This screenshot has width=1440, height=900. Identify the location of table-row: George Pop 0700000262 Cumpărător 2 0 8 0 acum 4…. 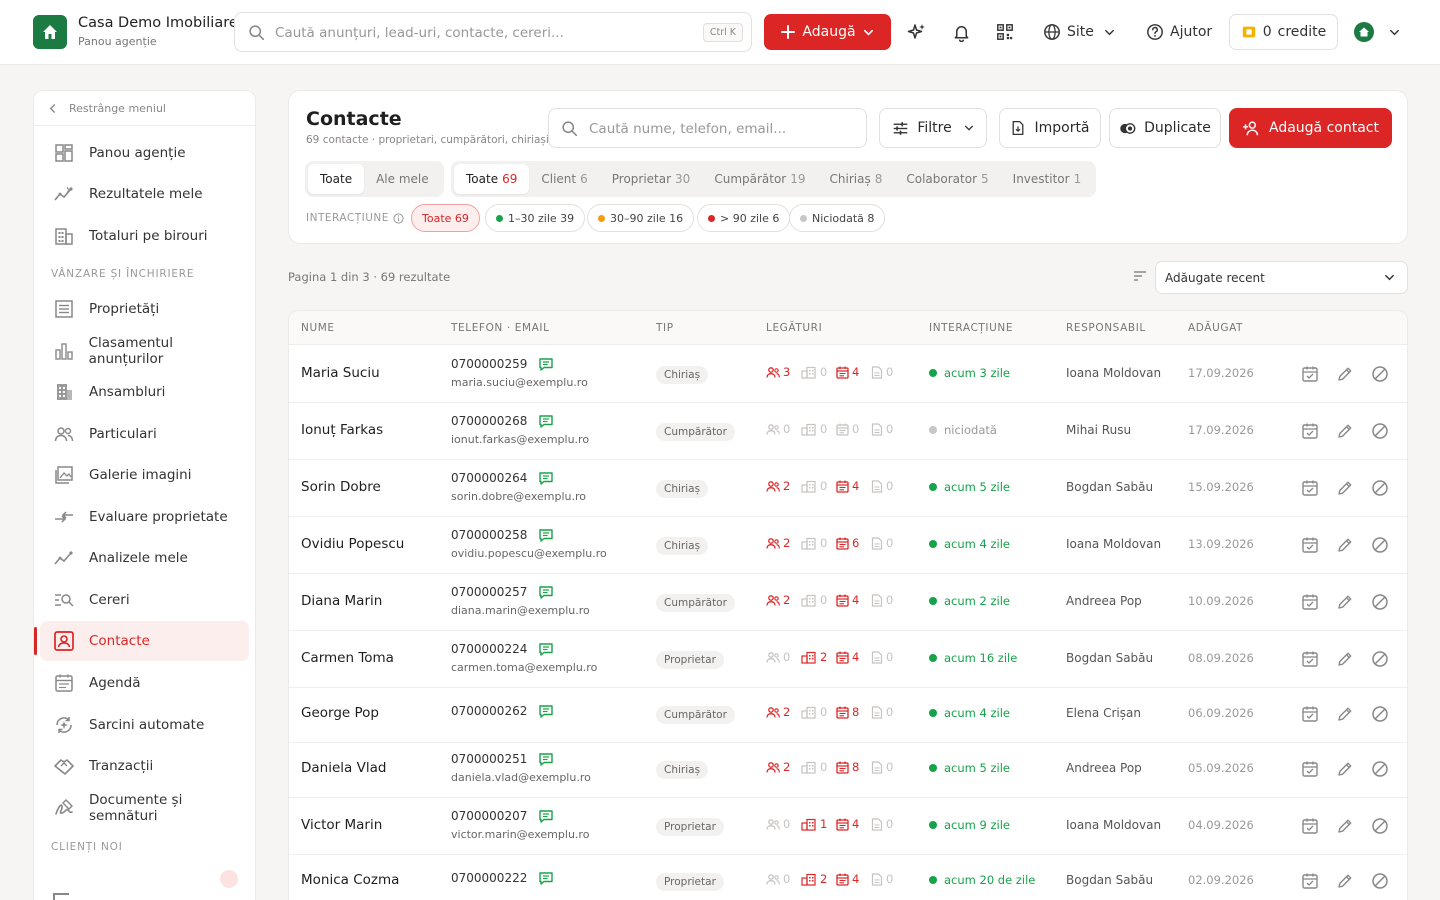
(848, 714).